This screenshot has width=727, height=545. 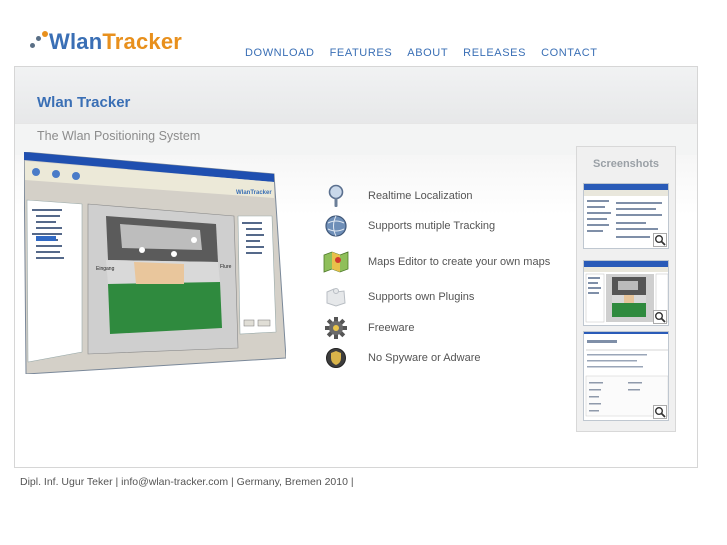 I want to click on puzzle-icon, so click(x=336, y=297).